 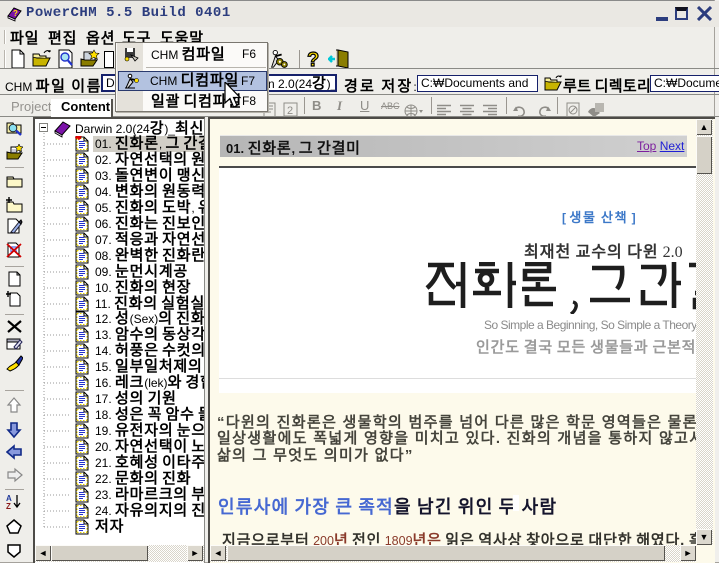 I want to click on svg-text: 2, so click(x=290, y=111).